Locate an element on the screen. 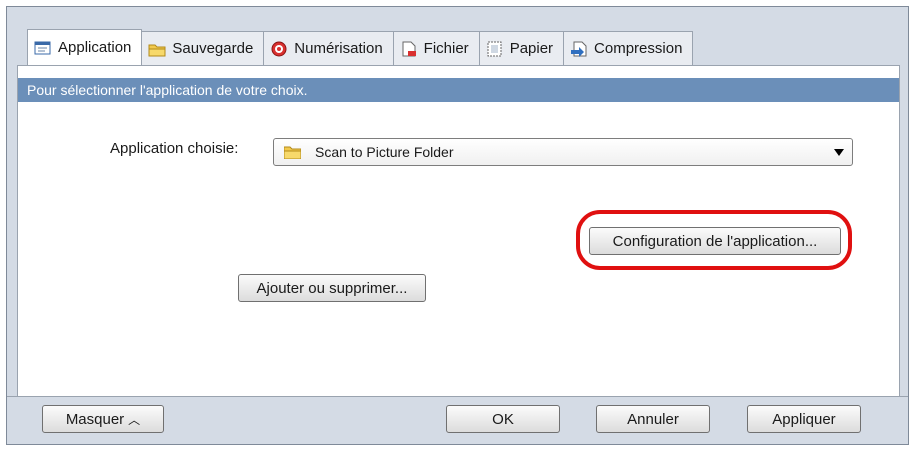 Image resolution: width=915 pixels, height=451 pixels. selected-application: Scan to Picture Folder is located at coordinates (384, 152).